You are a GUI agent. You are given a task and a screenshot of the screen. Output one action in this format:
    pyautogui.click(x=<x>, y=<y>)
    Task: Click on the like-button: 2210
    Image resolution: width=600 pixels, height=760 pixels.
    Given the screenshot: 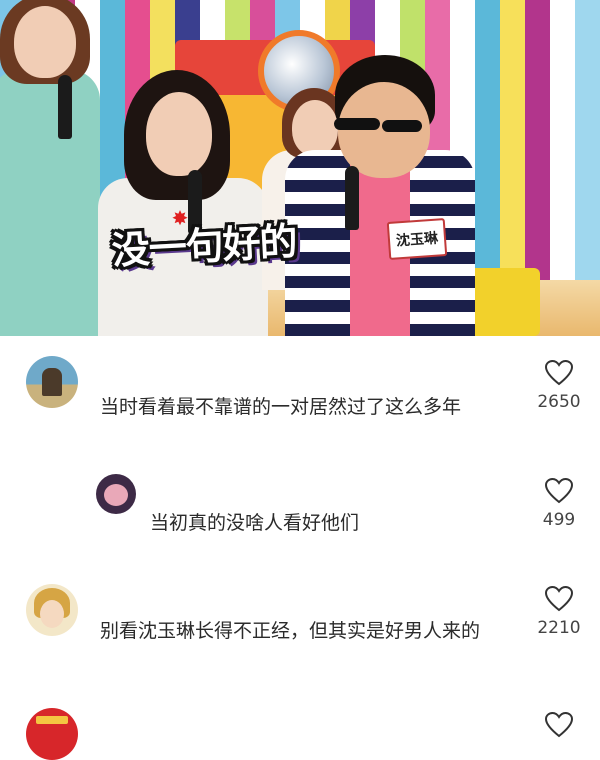 What is the action you would take?
    pyautogui.click(x=559, y=612)
    